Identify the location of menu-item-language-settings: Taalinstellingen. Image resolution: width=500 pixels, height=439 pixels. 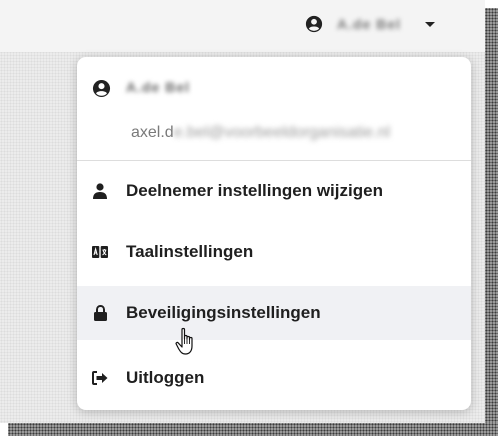
(274, 252).